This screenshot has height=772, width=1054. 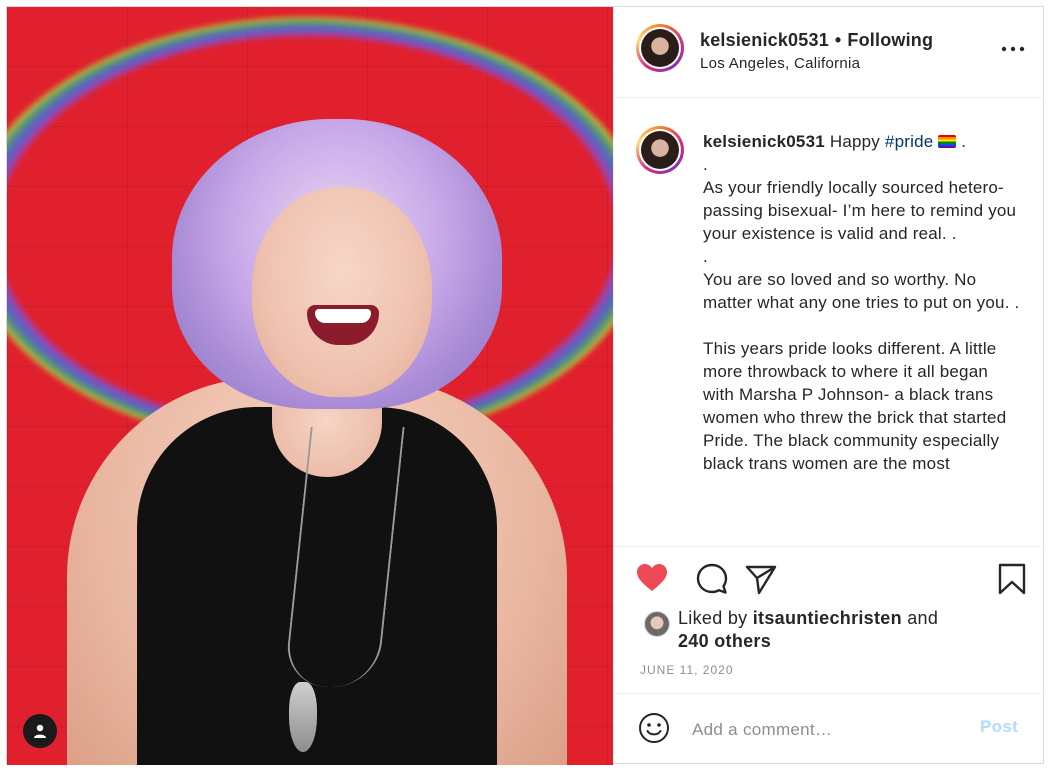 I want to click on comment-icon, so click(x=712, y=578).